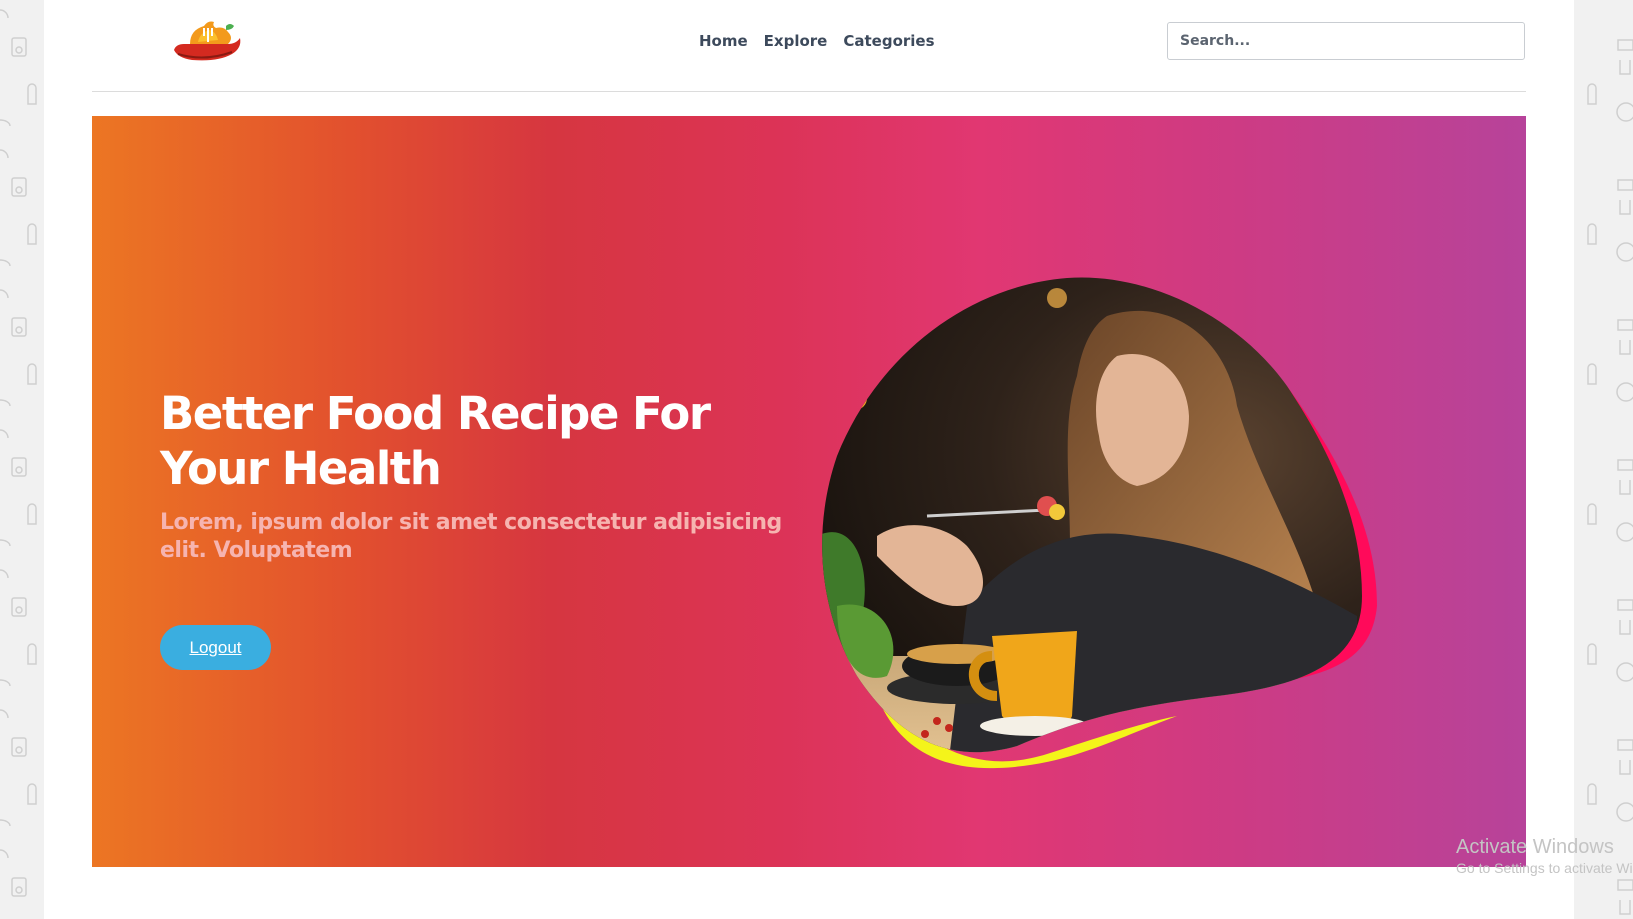  Describe the element at coordinates (206, 42) in the screenshot. I see `chili-fork-logo-icon` at that location.